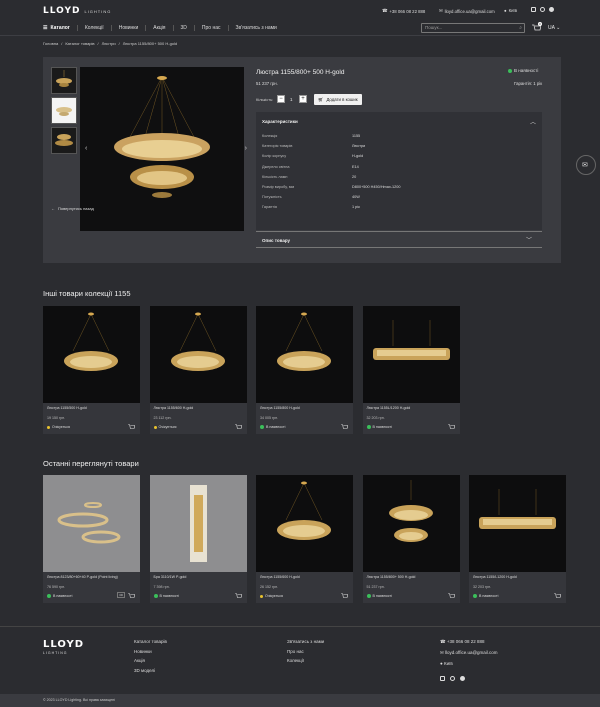  Describe the element at coordinates (495, 577) in the screenshot. I see `product-name: Люстра 1155/L1200 H-gold` at that location.